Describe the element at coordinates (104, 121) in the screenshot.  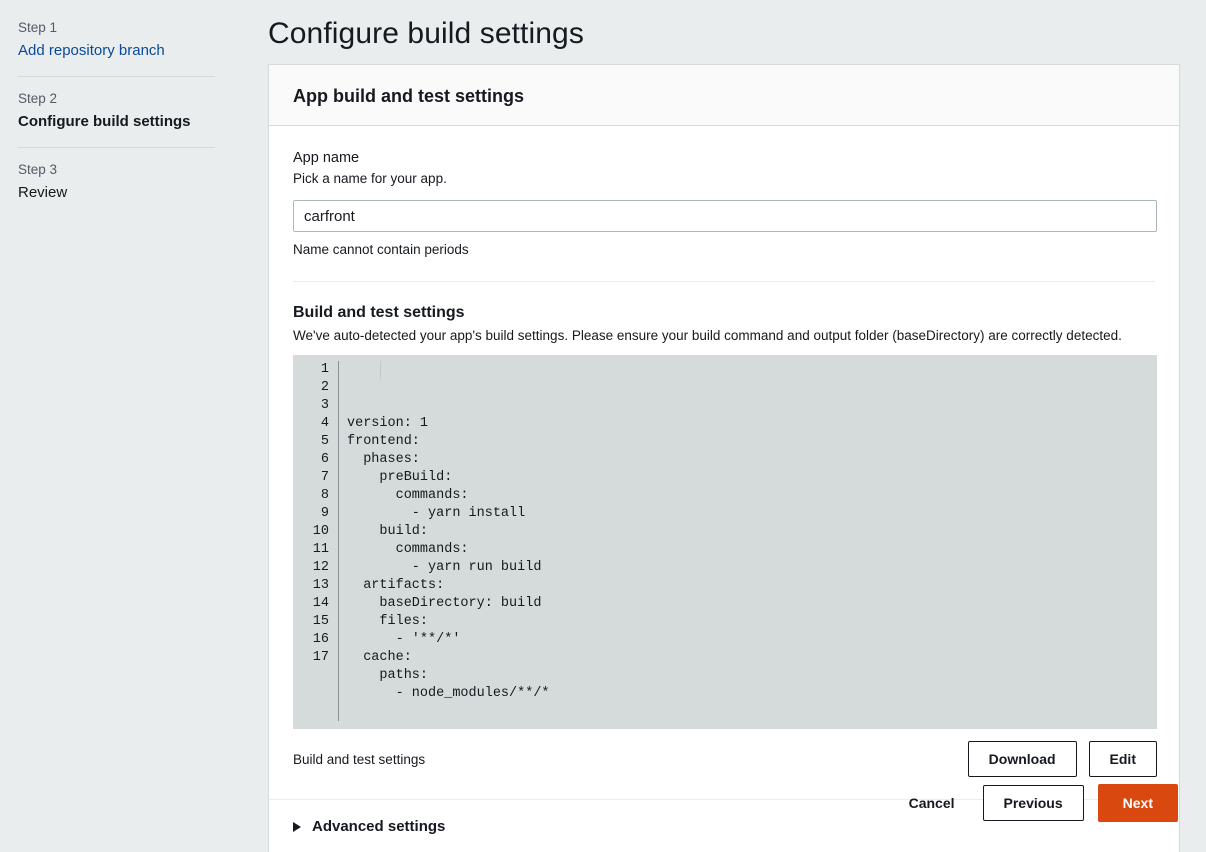
I see `step-2-title: Configure build settings` at that location.